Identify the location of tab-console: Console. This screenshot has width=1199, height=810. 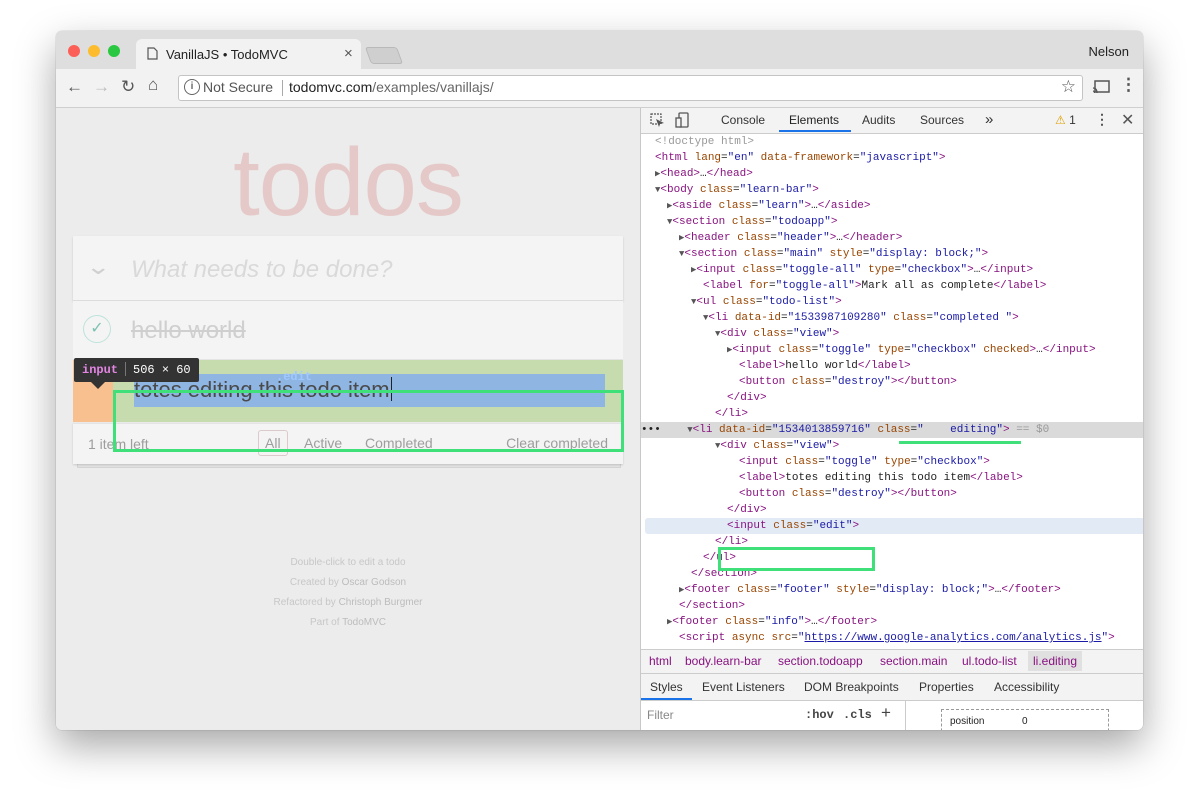
(743, 120).